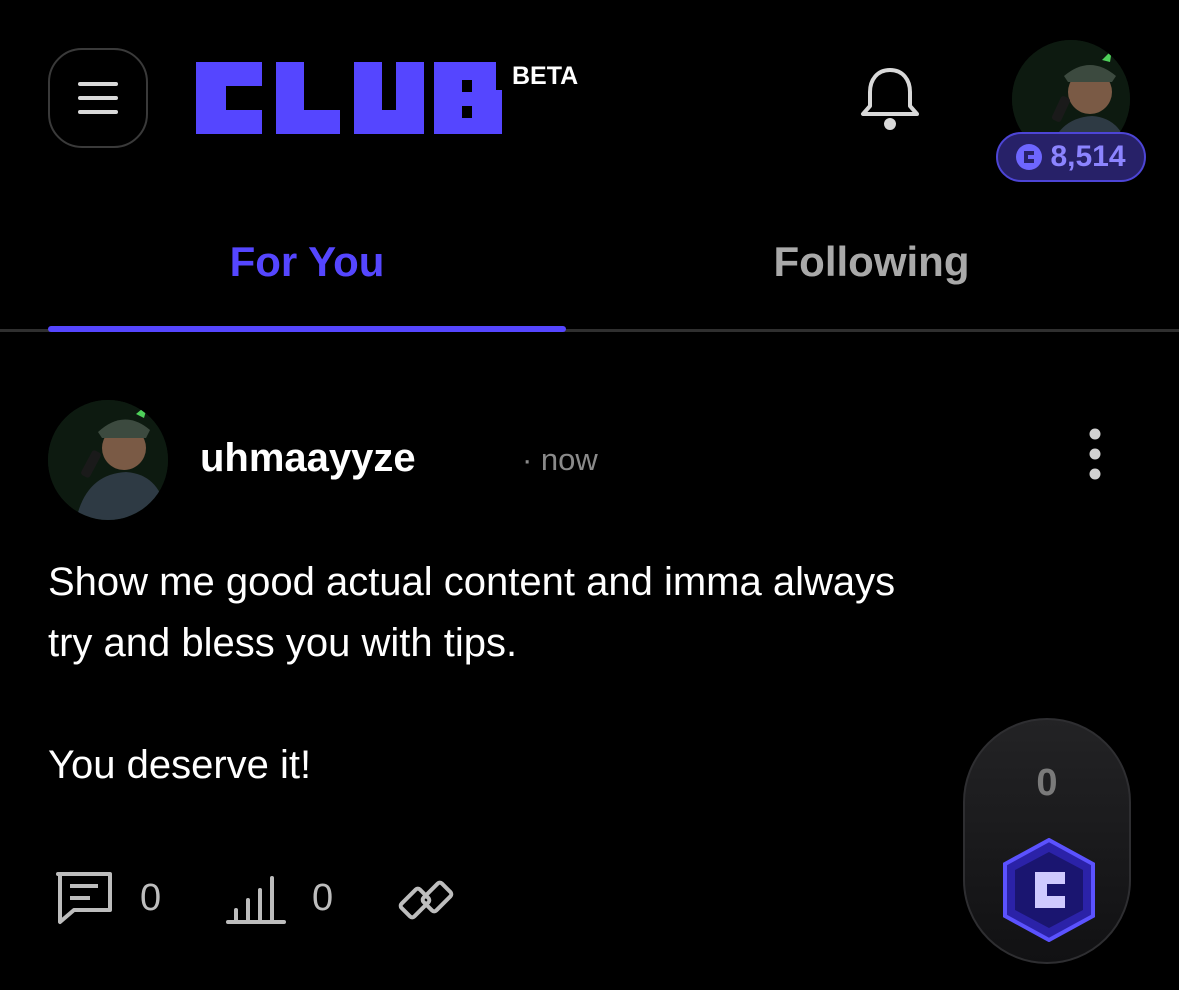  I want to click on views-action: 0, so click(279, 898).